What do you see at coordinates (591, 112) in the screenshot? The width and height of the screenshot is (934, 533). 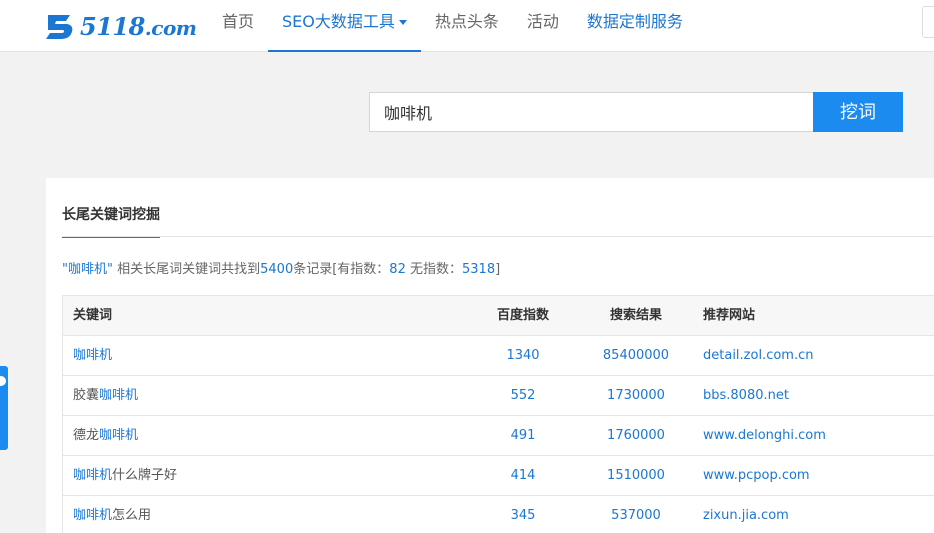 I see `keyword-search-input` at bounding box center [591, 112].